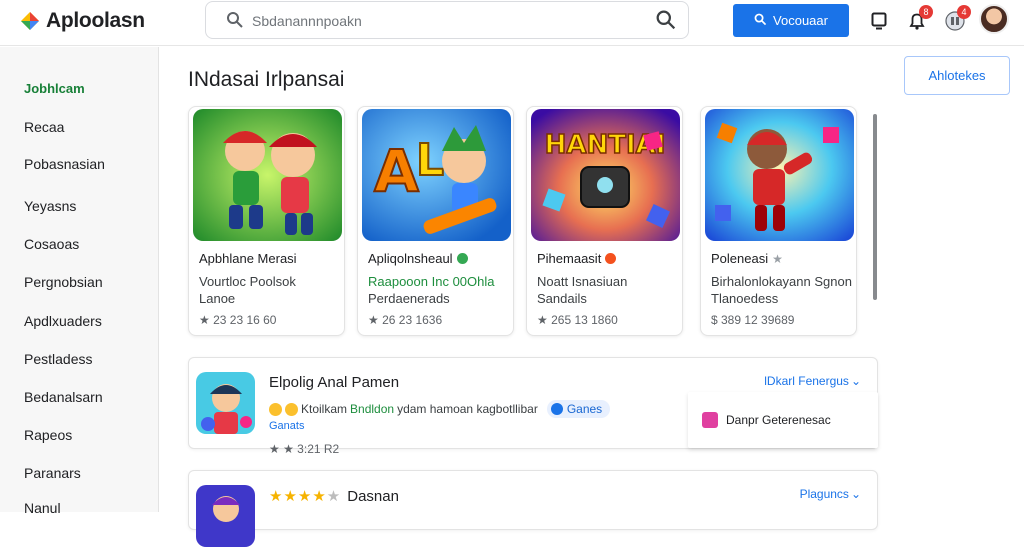 The width and height of the screenshot is (1024, 547). I want to click on chip-icon, so click(556, 409).